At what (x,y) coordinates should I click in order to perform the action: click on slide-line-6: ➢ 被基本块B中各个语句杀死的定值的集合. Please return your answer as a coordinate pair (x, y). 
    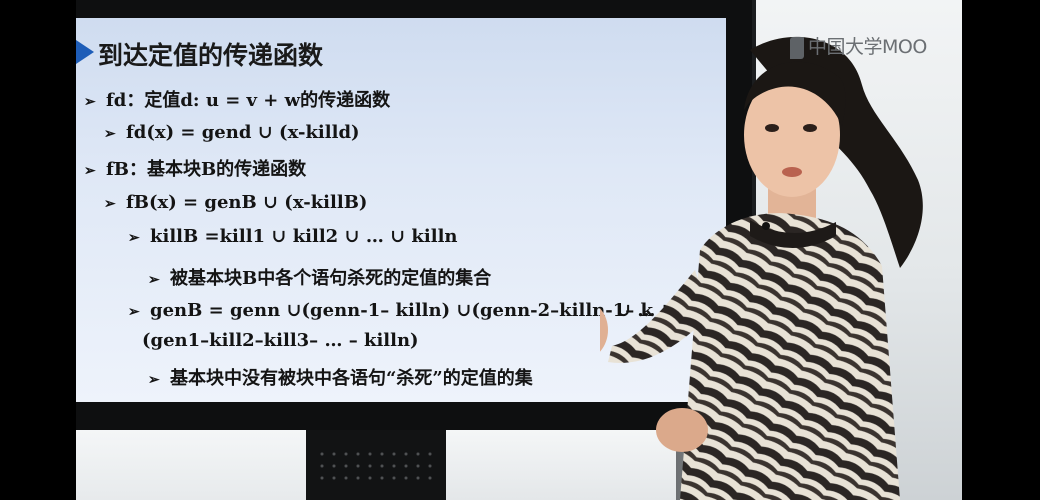
    Looking at the image, I should click on (320, 278).